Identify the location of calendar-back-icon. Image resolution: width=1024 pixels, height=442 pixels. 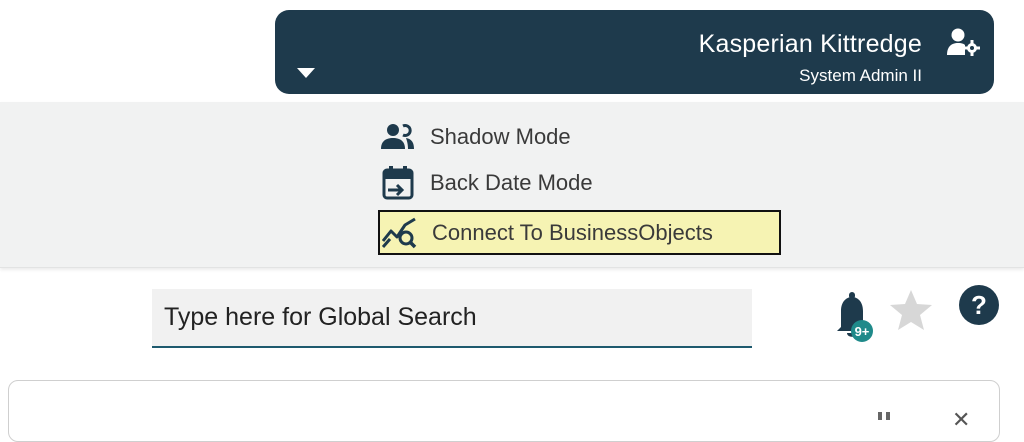
(398, 183).